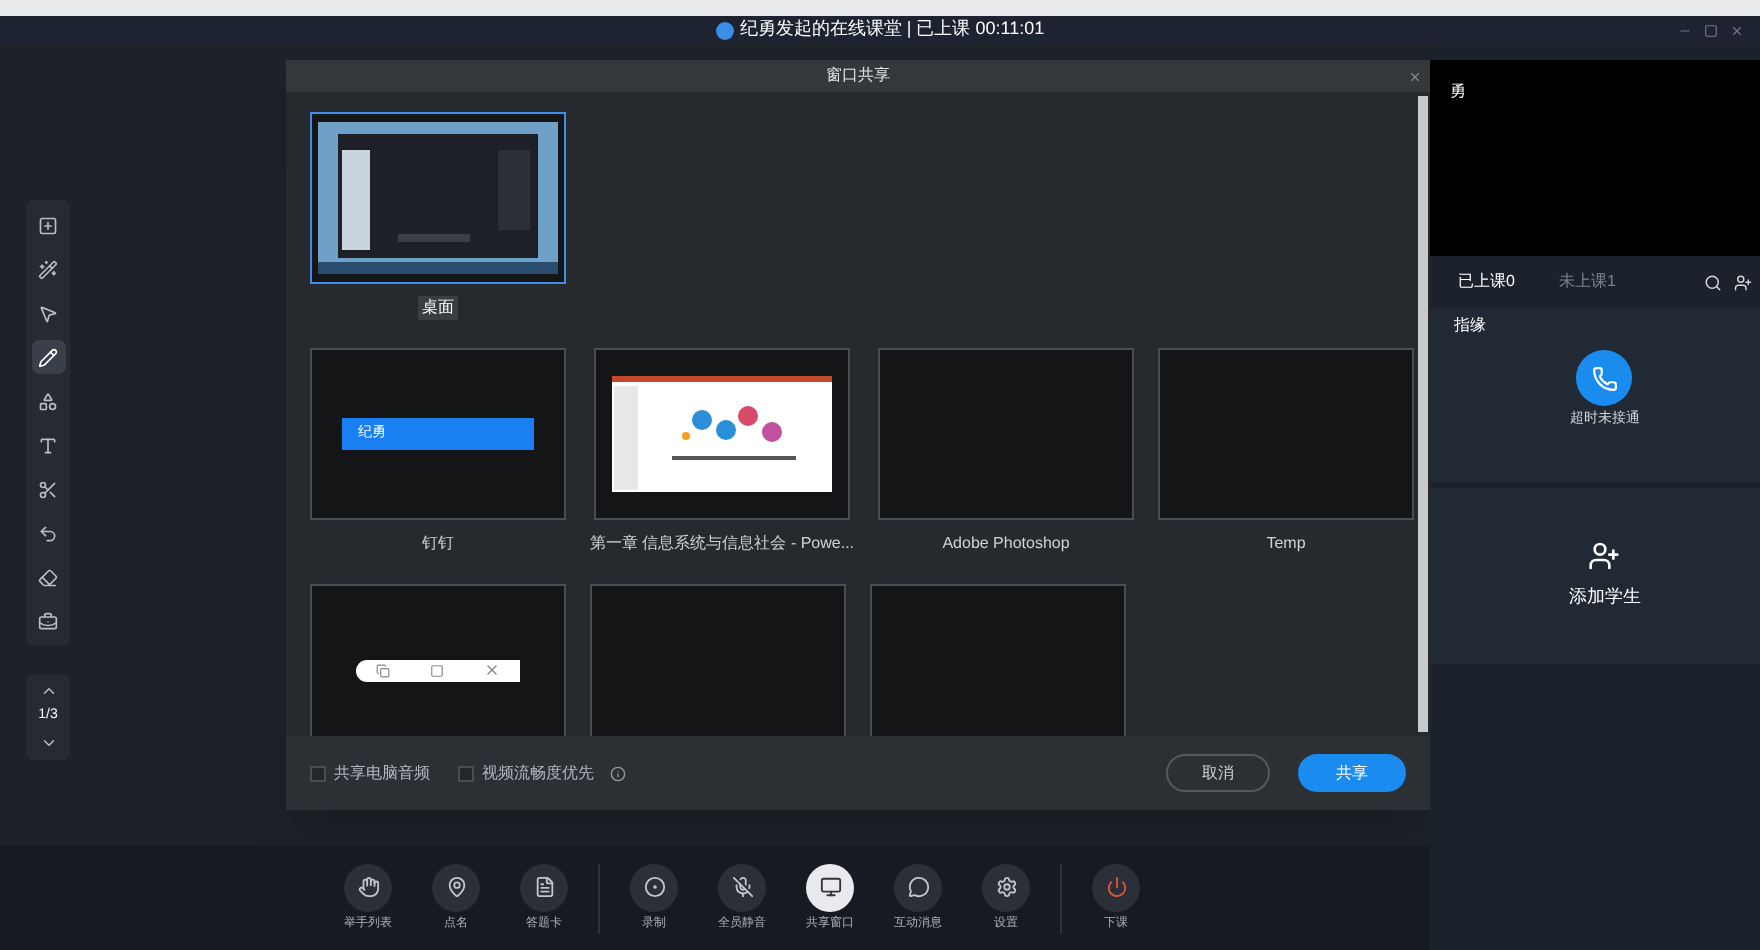 The height and width of the screenshot is (950, 1760). I want to click on window-name: 桌面, so click(438, 308).